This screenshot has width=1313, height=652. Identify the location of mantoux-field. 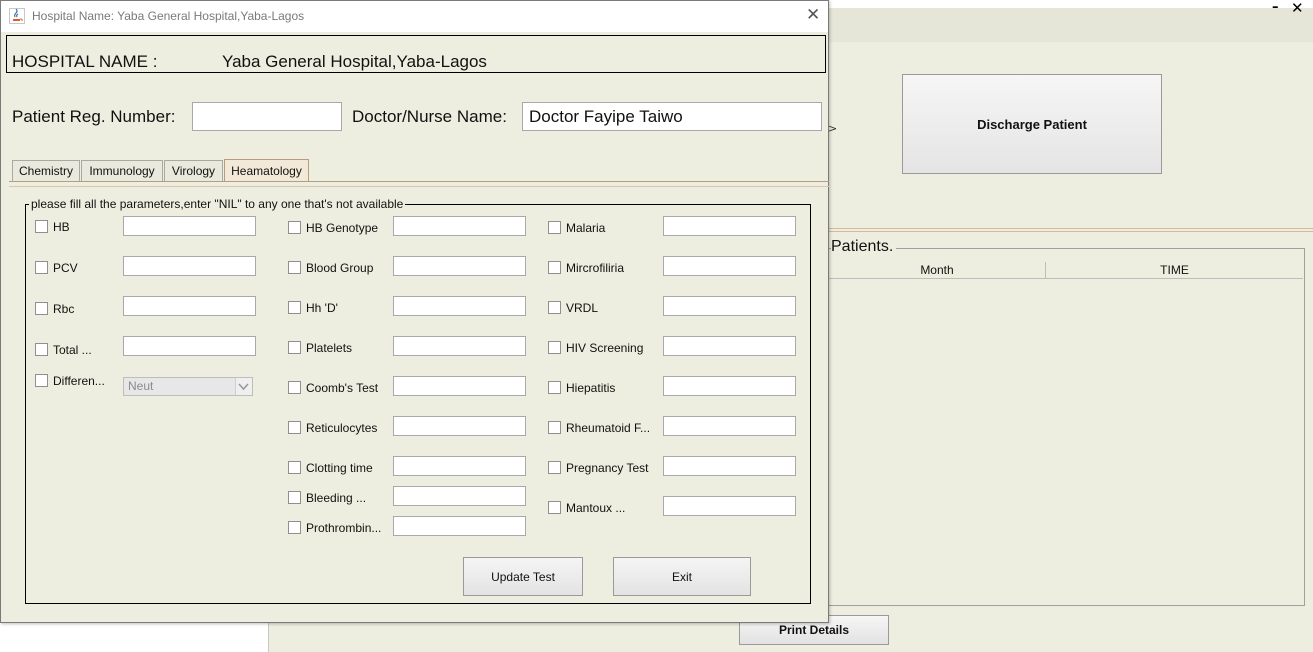
(729, 506).